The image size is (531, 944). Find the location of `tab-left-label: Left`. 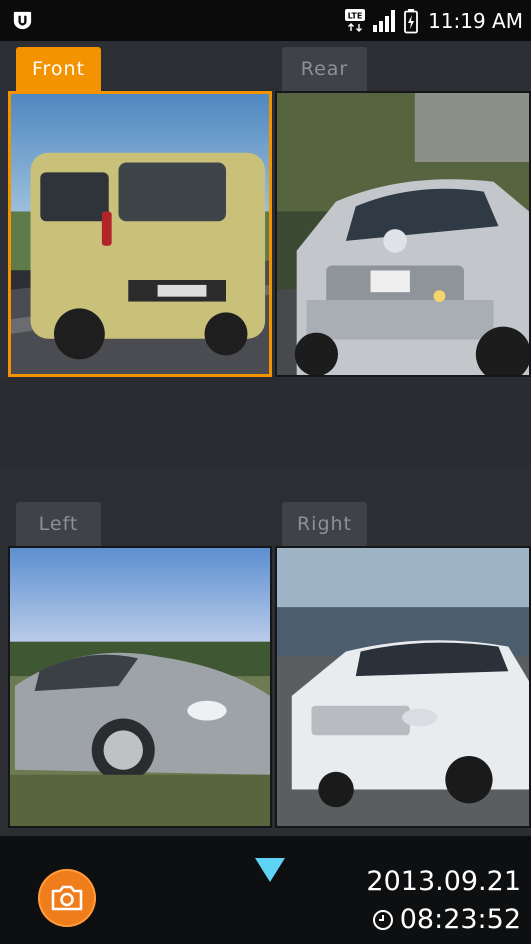

tab-left-label: Left is located at coordinates (58, 524).